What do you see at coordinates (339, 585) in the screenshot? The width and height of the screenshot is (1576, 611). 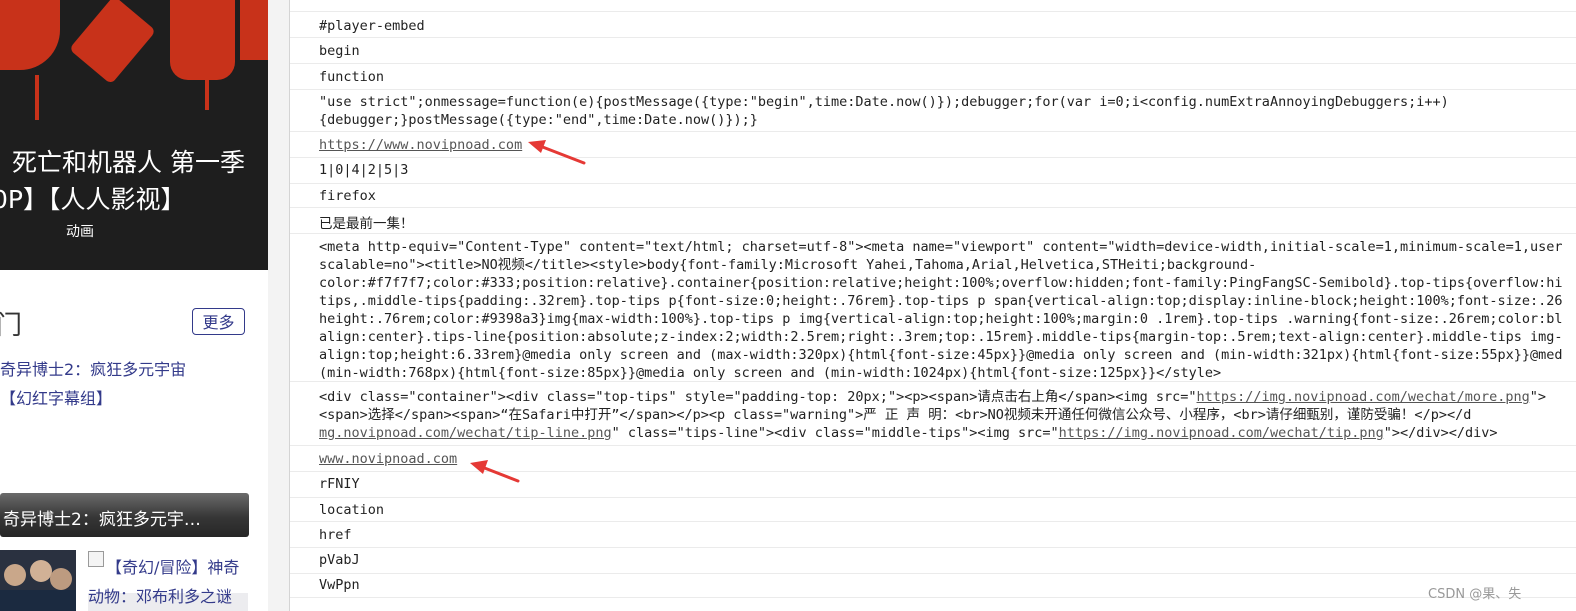 I see `row-text: VwPpn` at bounding box center [339, 585].